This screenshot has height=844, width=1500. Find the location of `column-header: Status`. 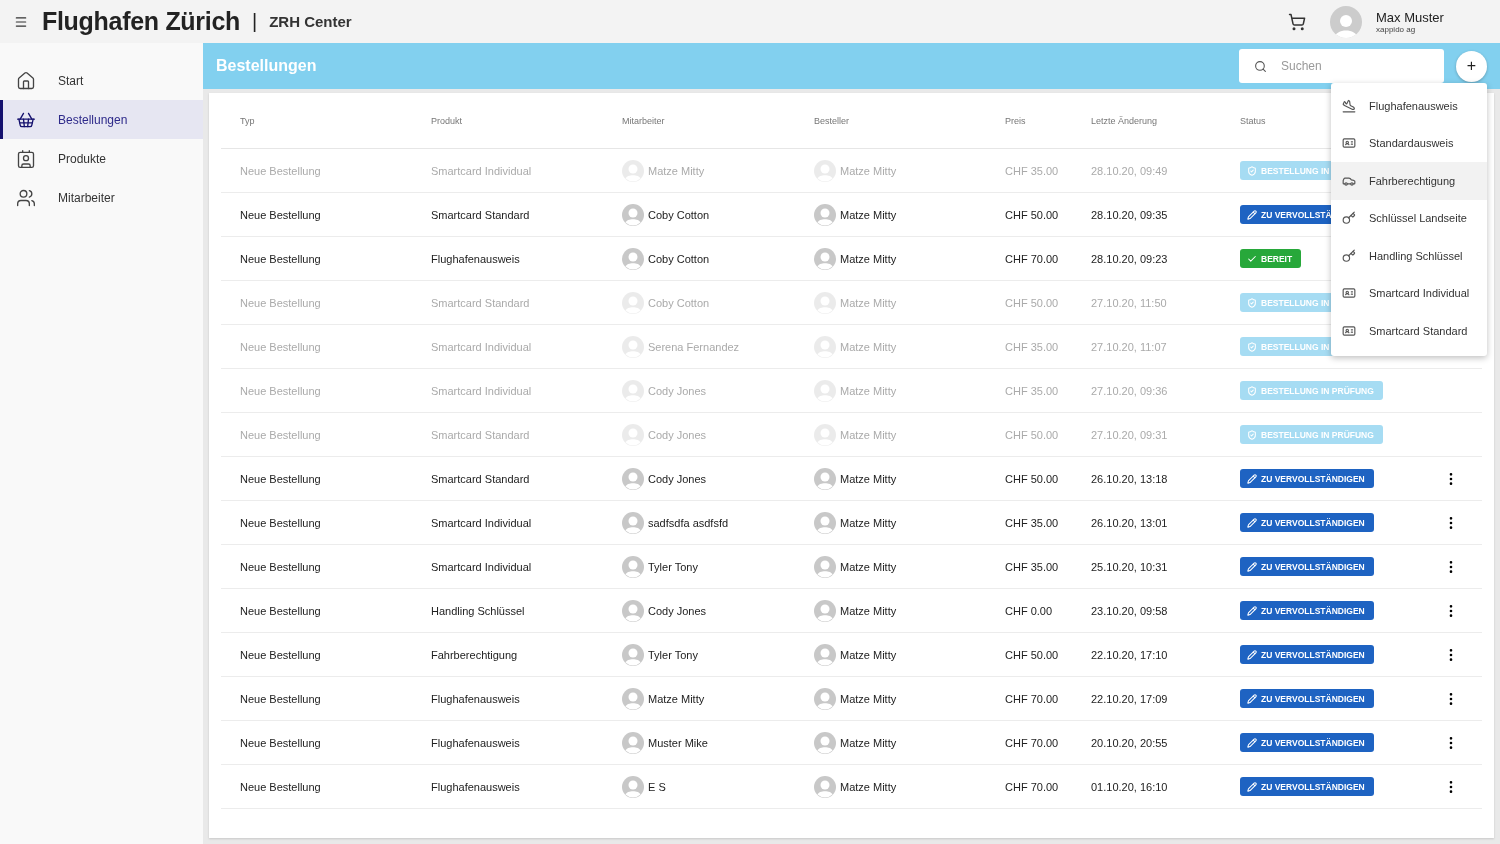

column-header: Status is located at coordinates (1253, 120).